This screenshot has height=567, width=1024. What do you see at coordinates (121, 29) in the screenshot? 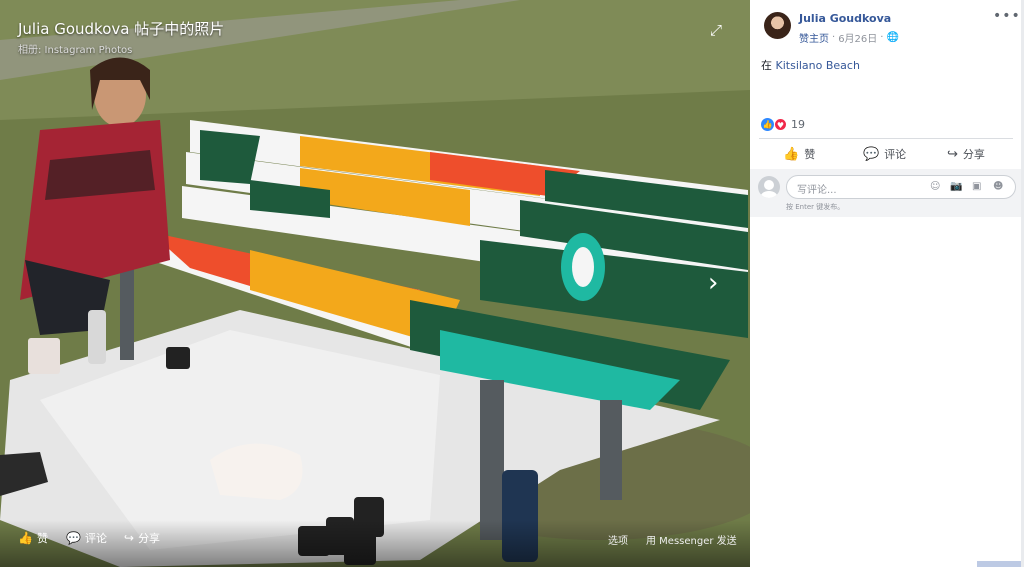
I see `photo-title: Julia Goudkova 帖子中的照片` at bounding box center [121, 29].